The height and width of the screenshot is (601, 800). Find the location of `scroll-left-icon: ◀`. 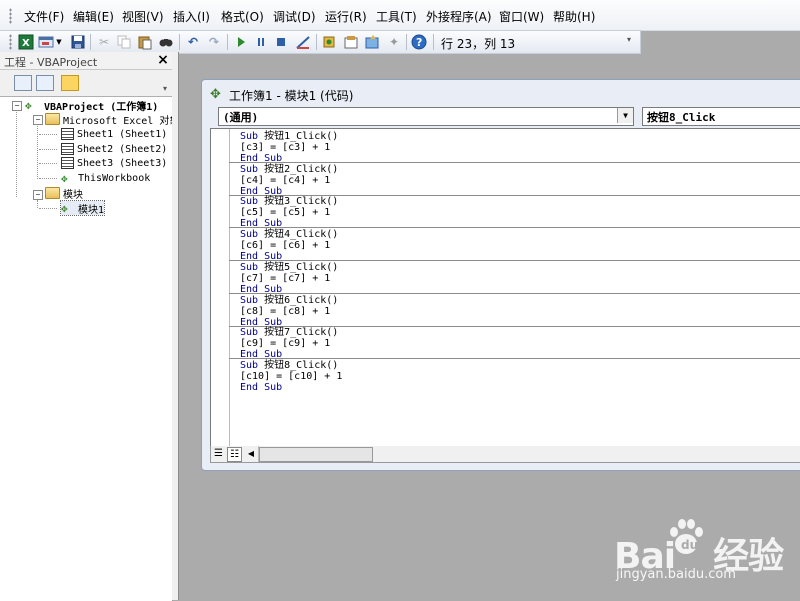

scroll-left-icon: ◀ is located at coordinates (251, 454).